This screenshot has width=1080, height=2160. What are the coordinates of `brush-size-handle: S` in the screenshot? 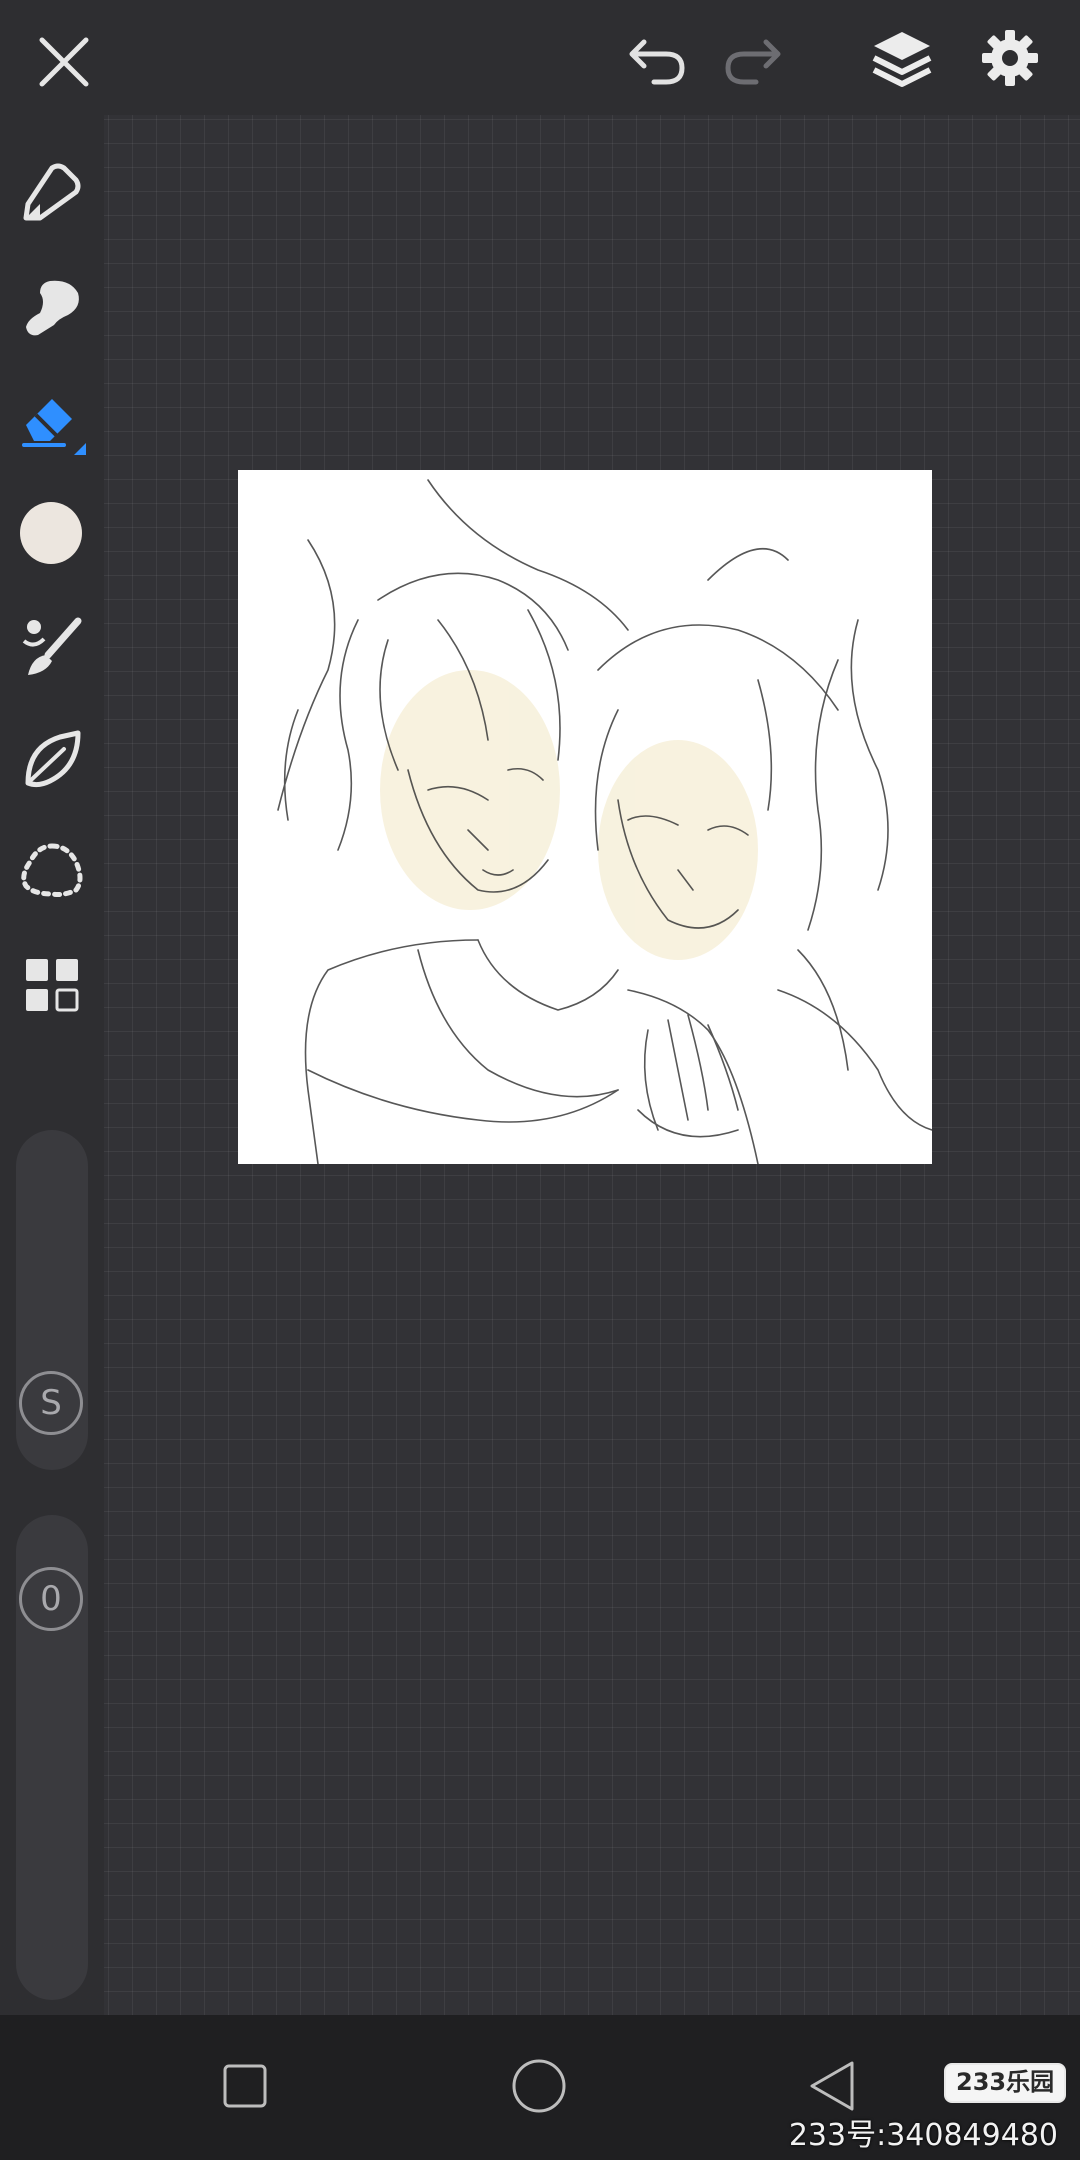 It's located at (51, 1403).